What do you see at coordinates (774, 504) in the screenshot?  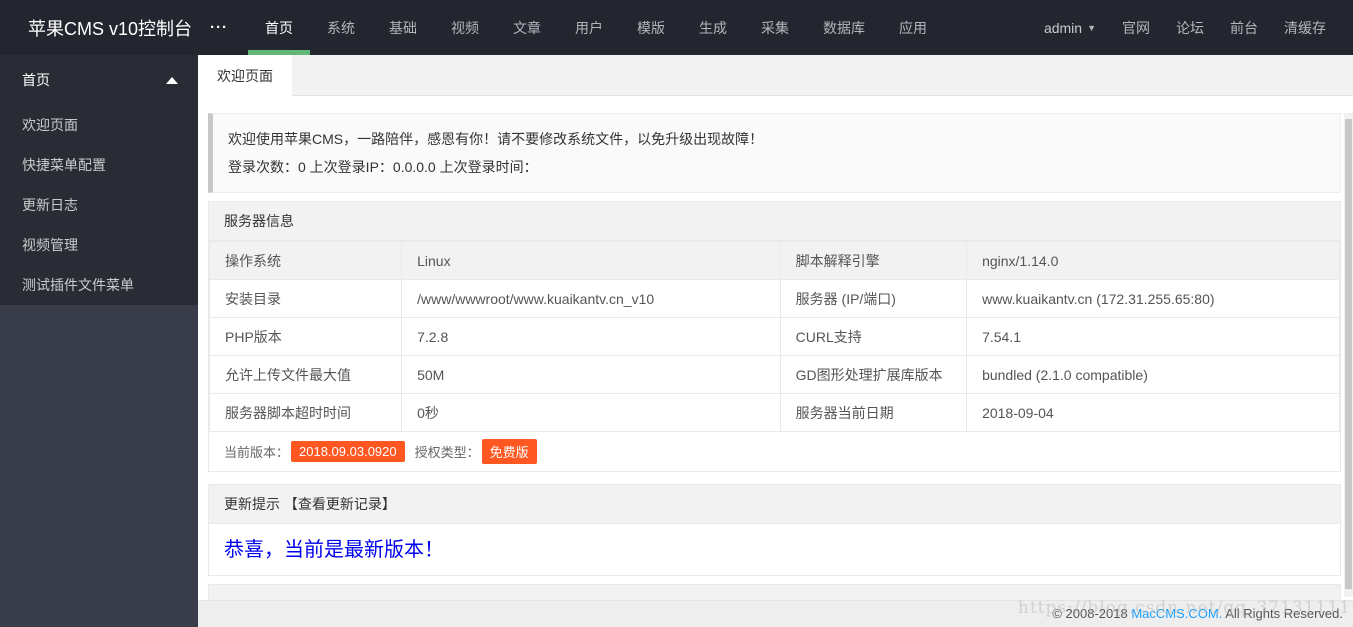 I see `update-title: 更新提示 【查看更新记录】` at bounding box center [774, 504].